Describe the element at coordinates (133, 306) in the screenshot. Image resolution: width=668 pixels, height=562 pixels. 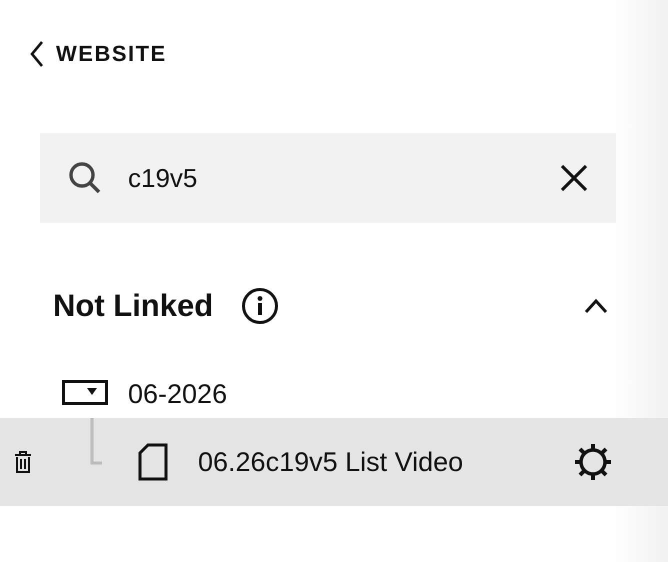
I see `section-title: Not Linked` at that location.